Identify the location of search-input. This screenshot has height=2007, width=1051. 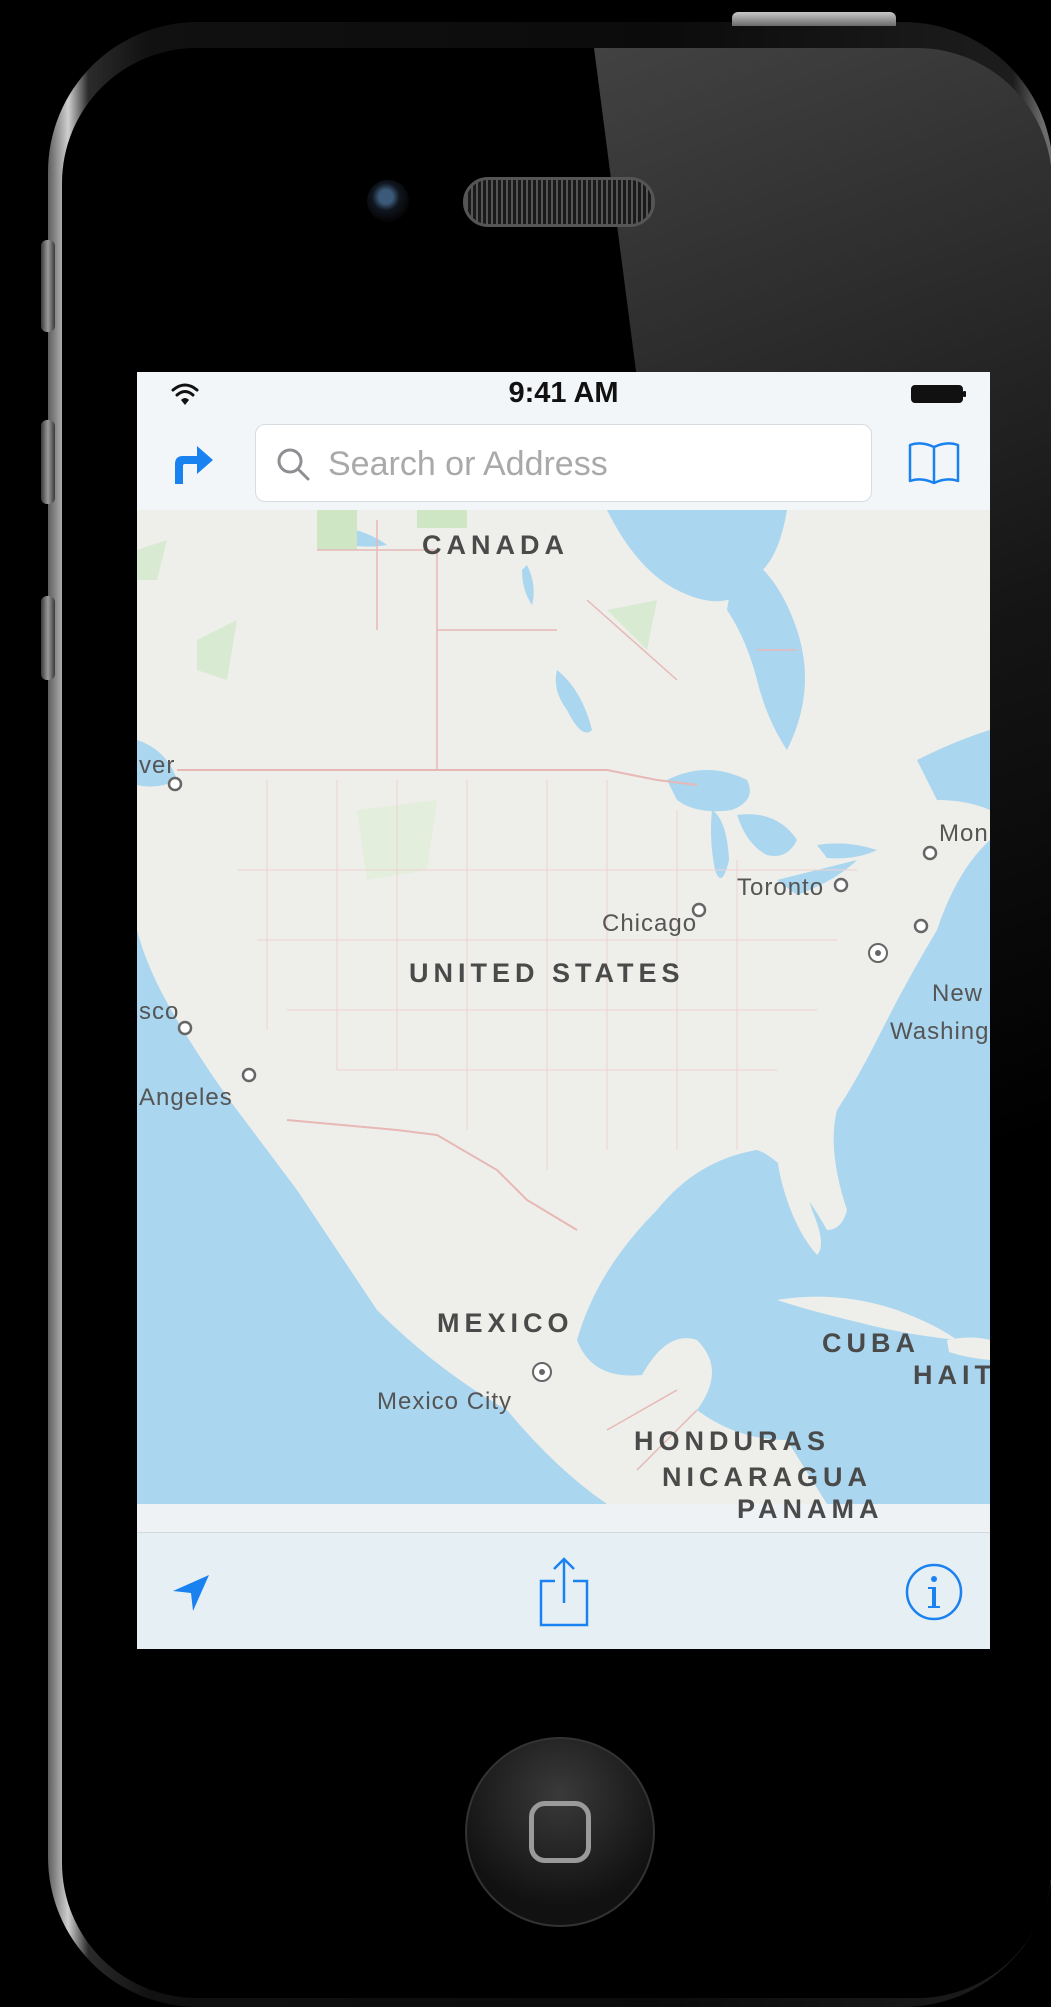
(588, 464).